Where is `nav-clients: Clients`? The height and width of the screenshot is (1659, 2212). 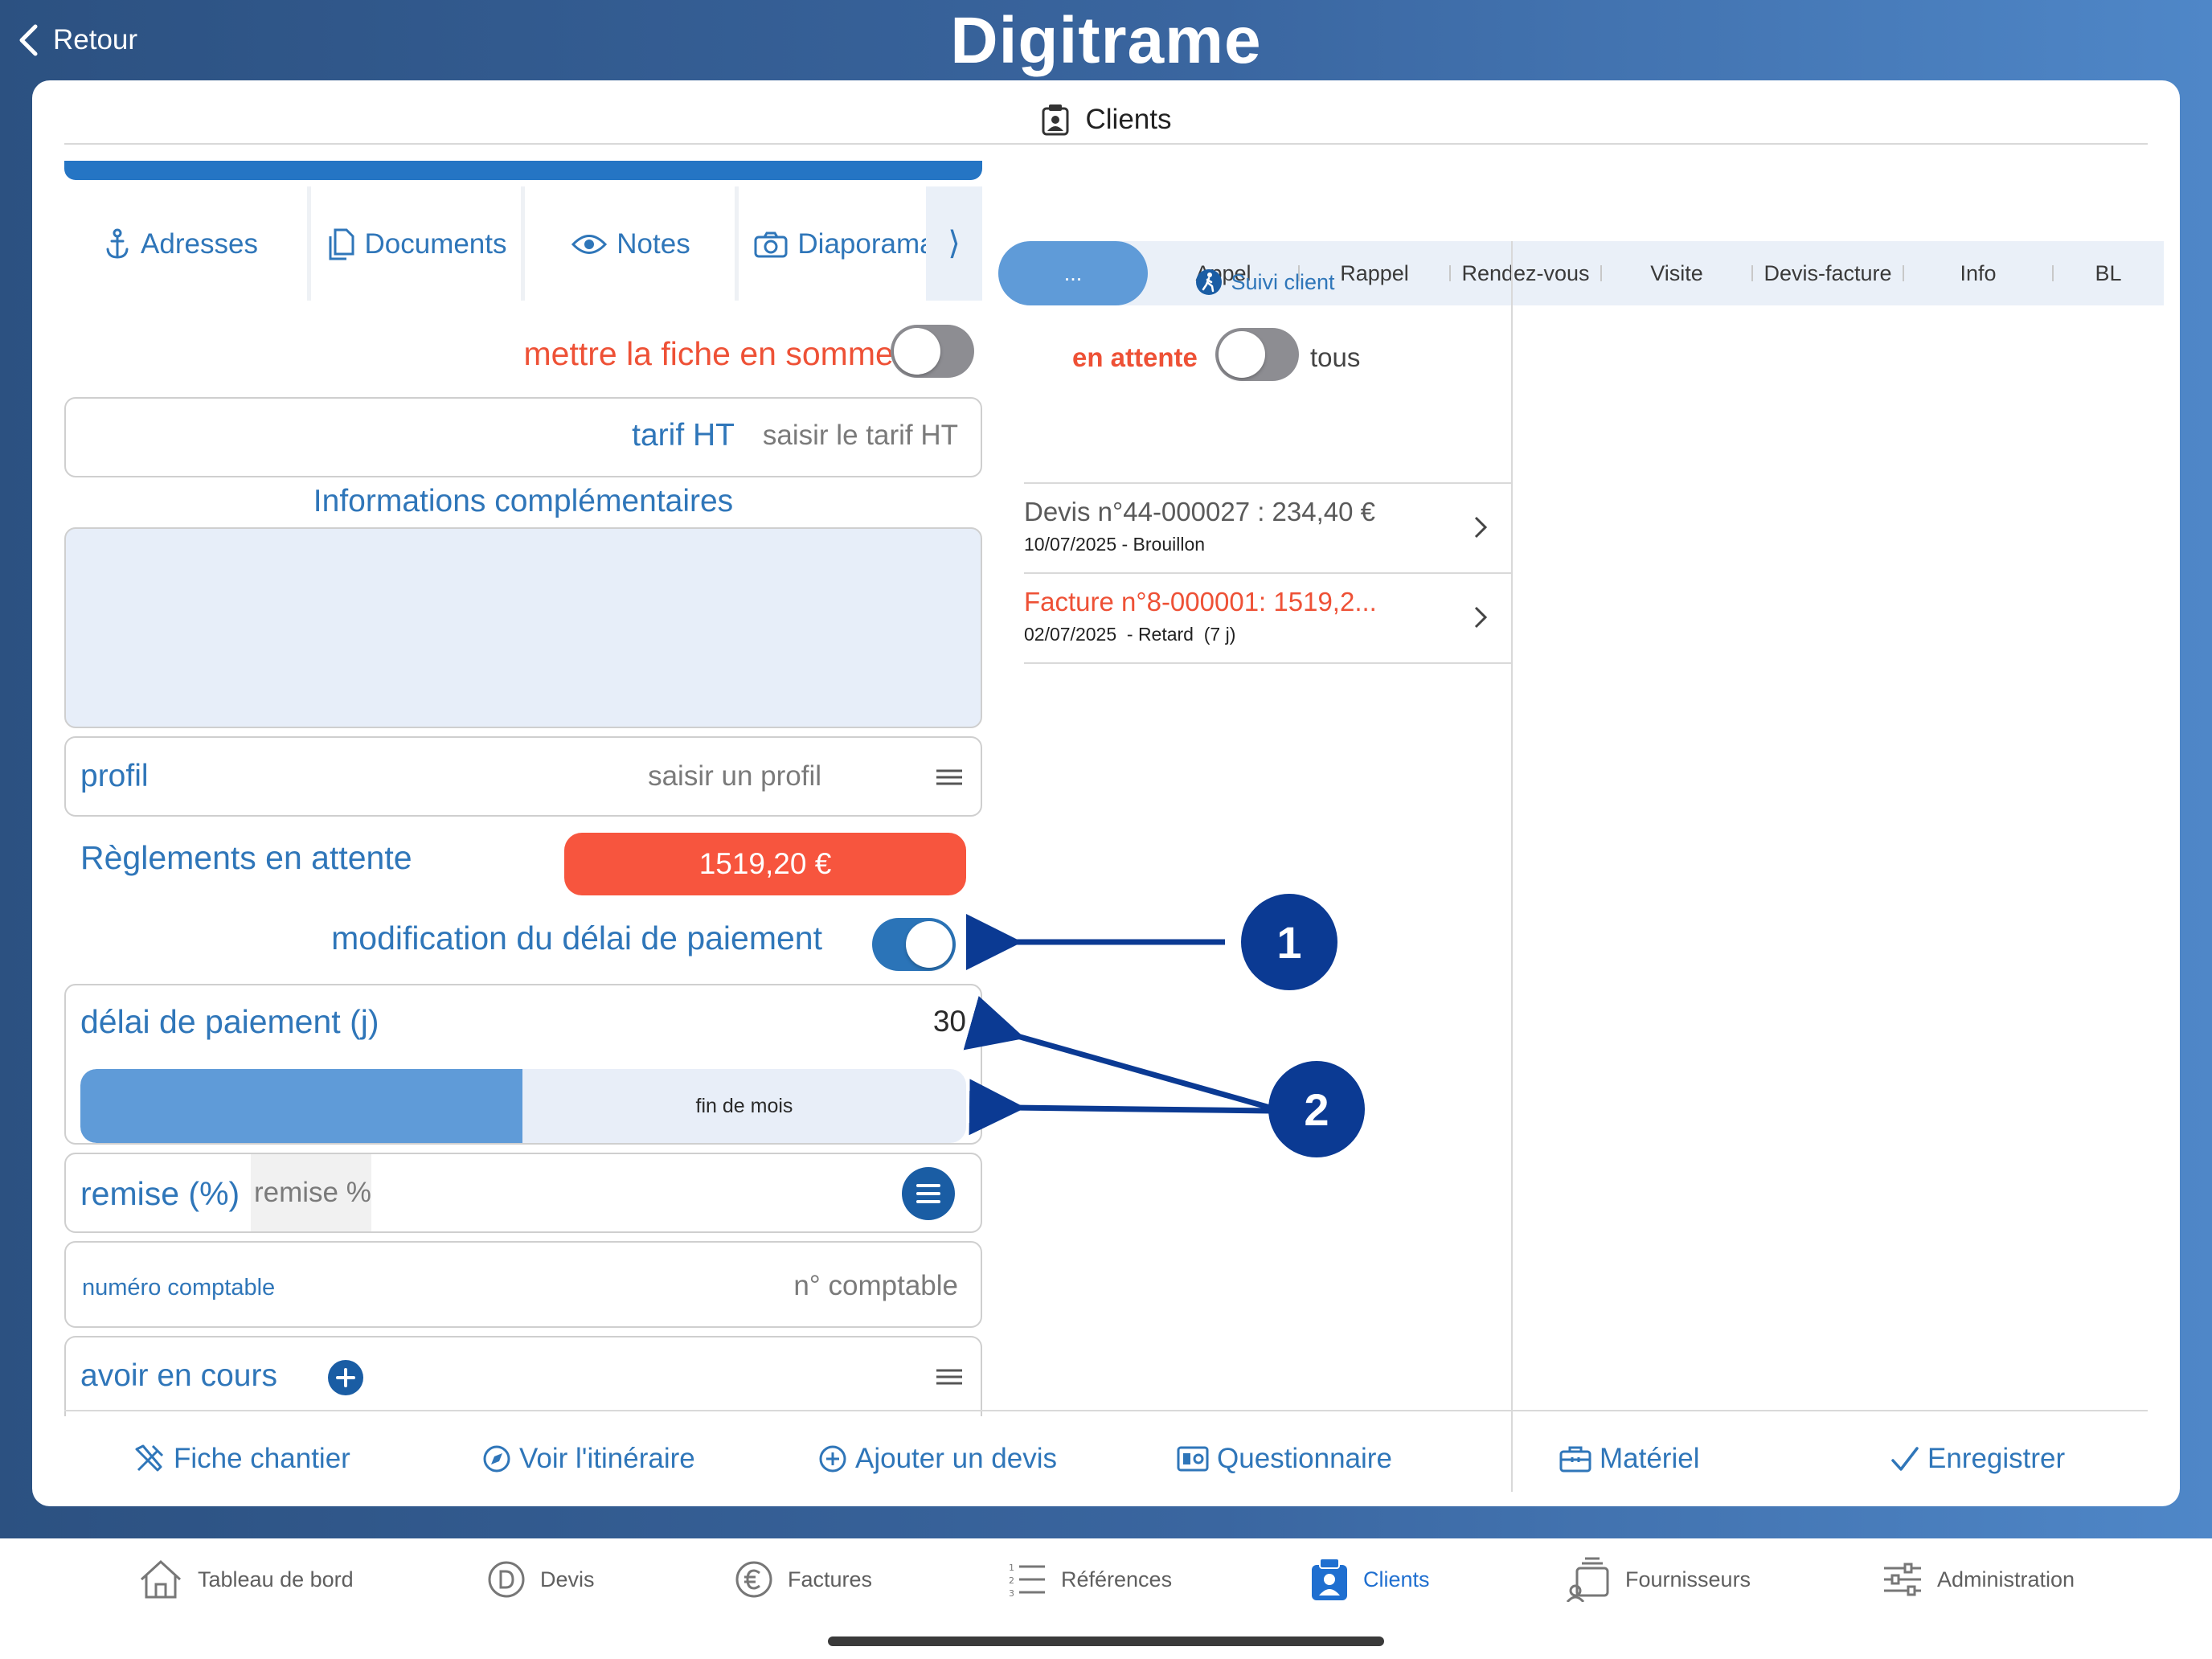 nav-clients: Clients is located at coordinates (1370, 1579).